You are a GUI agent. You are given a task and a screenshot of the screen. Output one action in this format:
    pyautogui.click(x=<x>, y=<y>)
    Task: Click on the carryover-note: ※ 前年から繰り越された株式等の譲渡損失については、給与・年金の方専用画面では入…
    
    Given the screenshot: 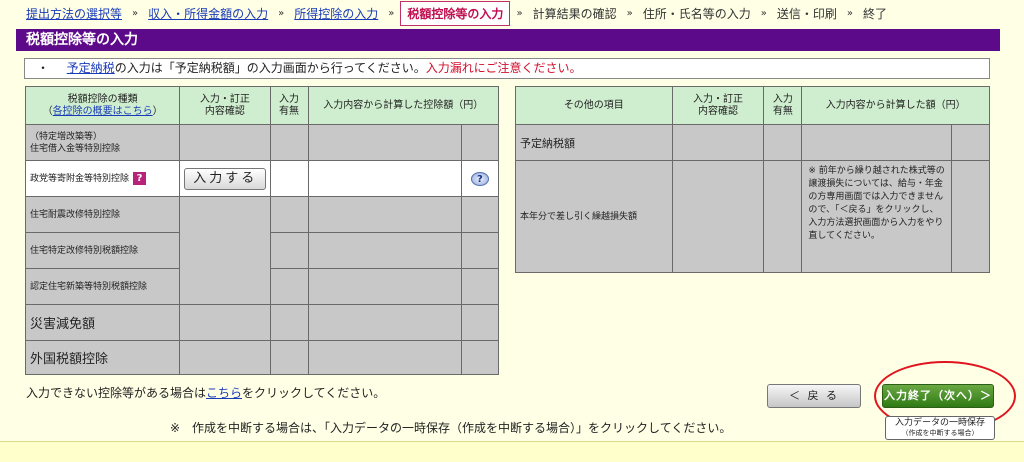 What is the action you would take?
    pyautogui.click(x=877, y=216)
    